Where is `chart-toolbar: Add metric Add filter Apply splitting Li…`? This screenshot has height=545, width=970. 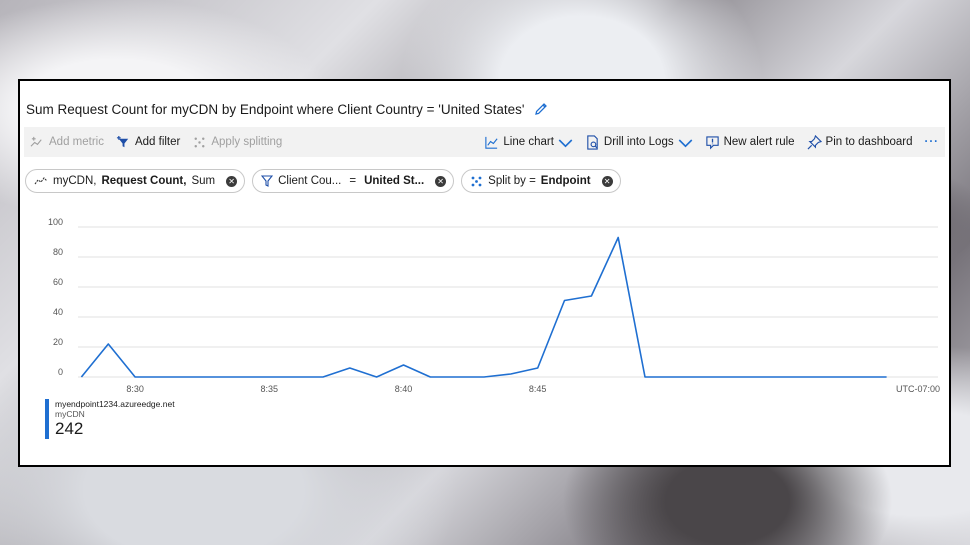
chart-toolbar: Add metric Add filter Apply splitting Li… is located at coordinates (484, 142).